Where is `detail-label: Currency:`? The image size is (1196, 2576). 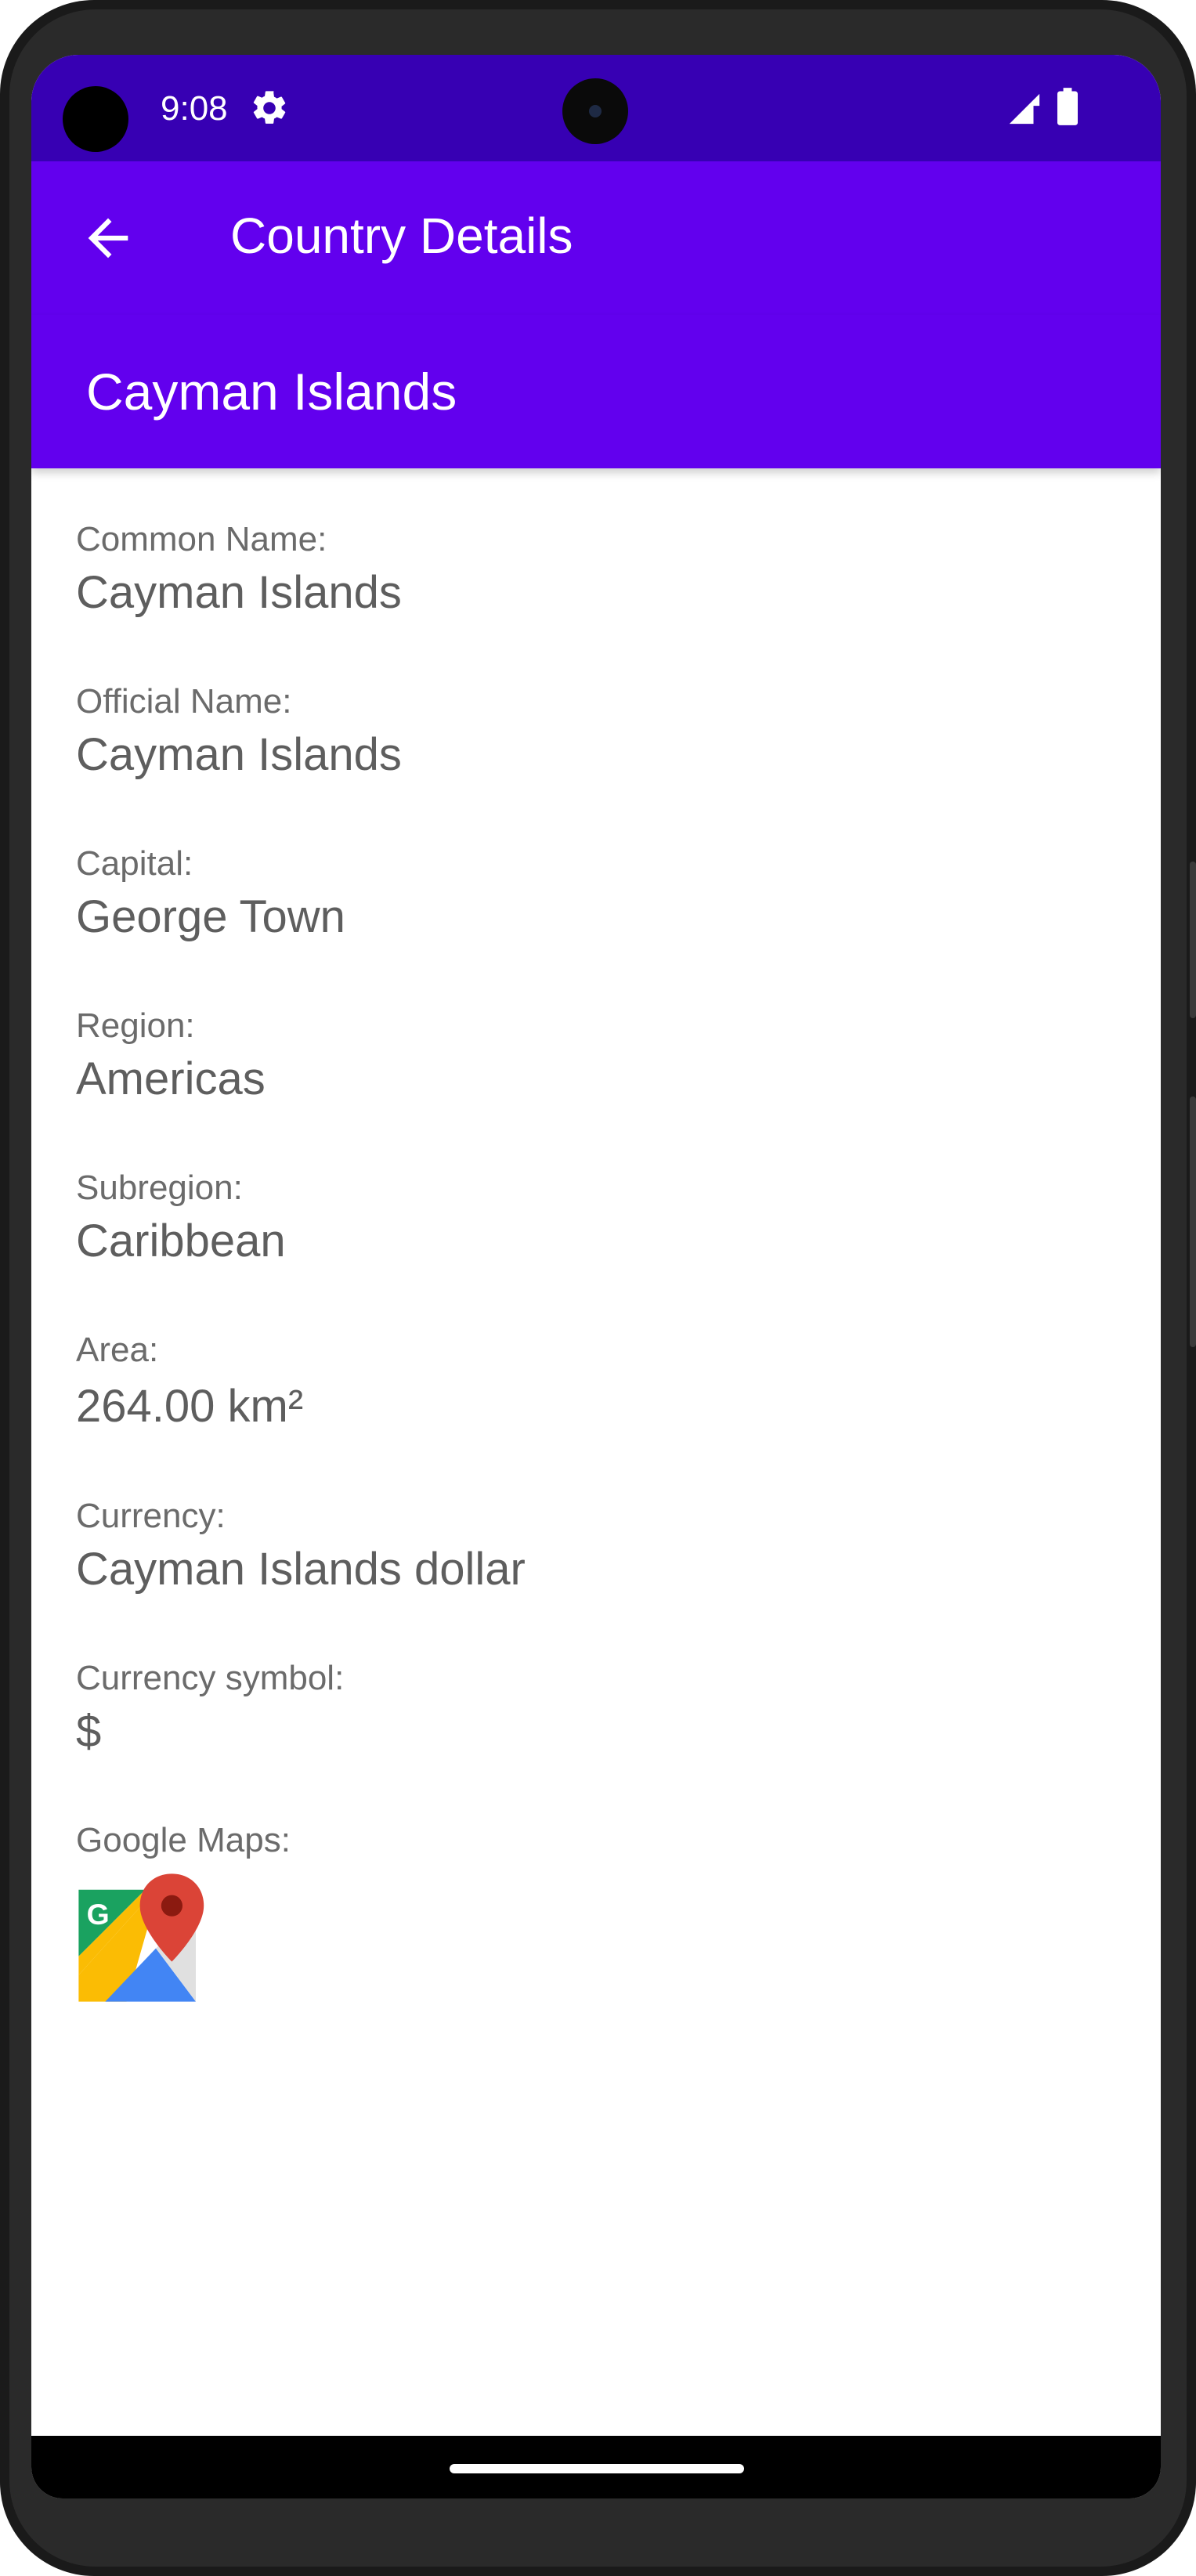 detail-label: Currency: is located at coordinates (151, 1516).